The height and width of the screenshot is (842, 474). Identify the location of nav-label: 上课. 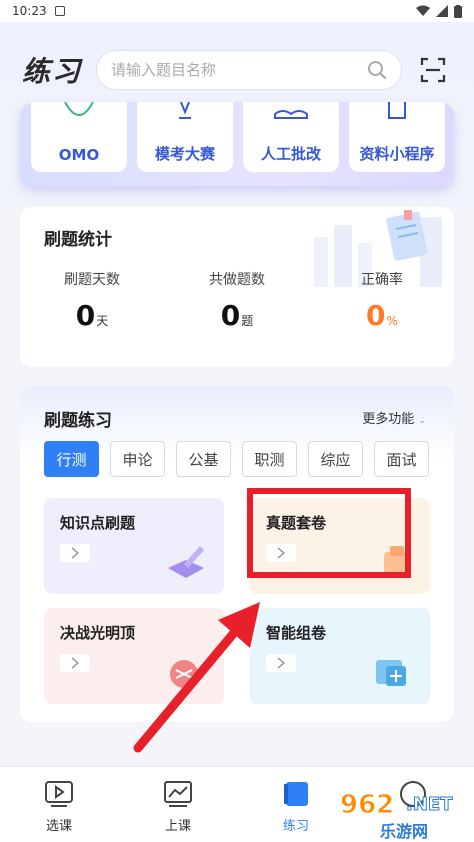
(177, 826).